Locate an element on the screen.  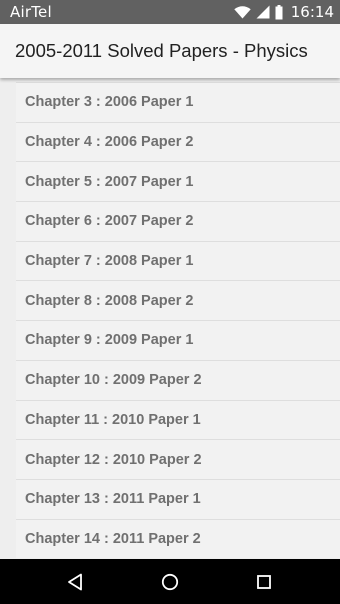
list-item-label: Chapter 6 : 2007 Paper 2 is located at coordinates (109, 221).